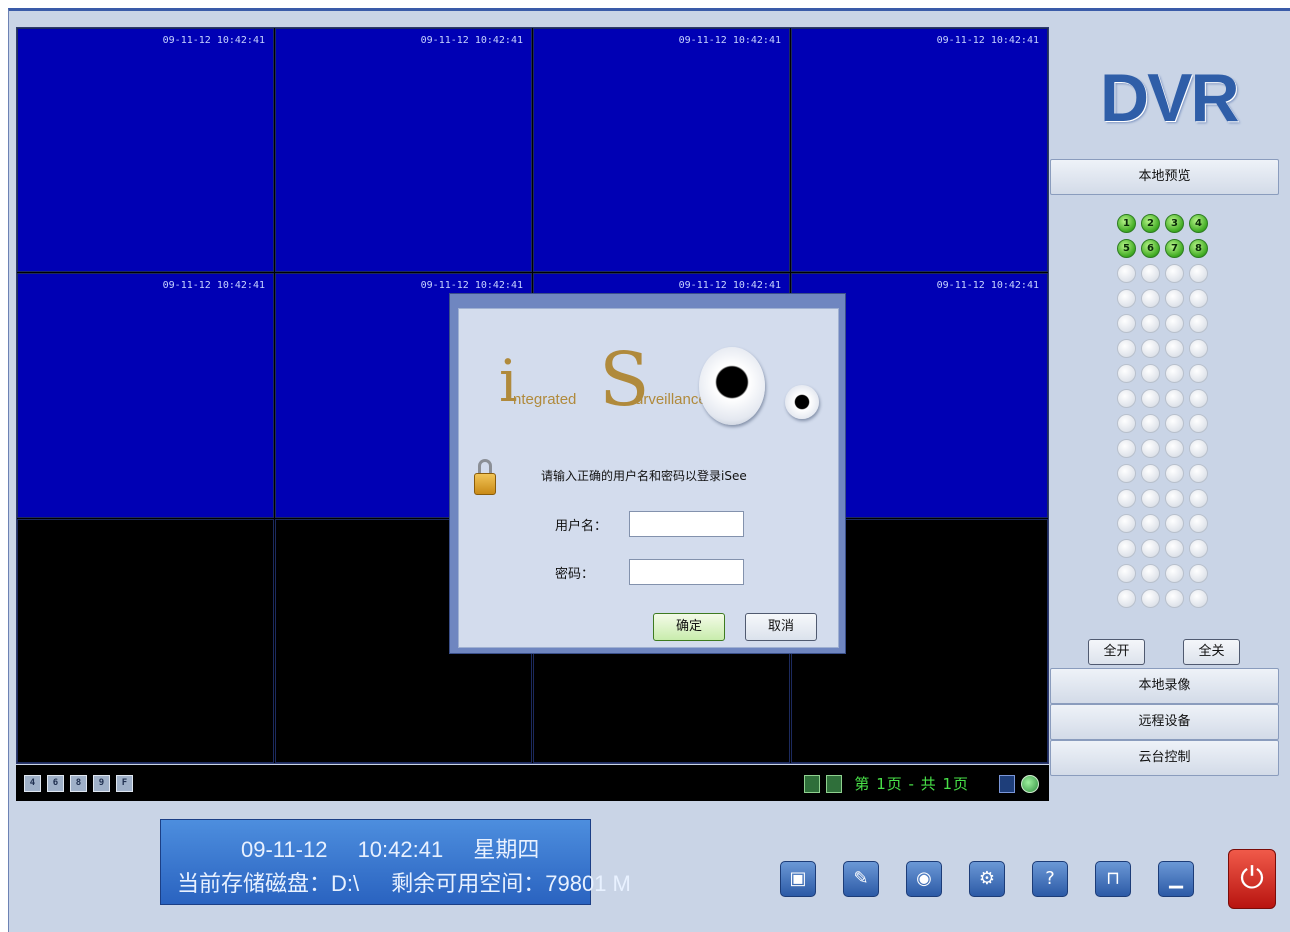  What do you see at coordinates (145, 395) in the screenshot?
I see `video-cell-5: 09-11-12 10:42:41` at bounding box center [145, 395].